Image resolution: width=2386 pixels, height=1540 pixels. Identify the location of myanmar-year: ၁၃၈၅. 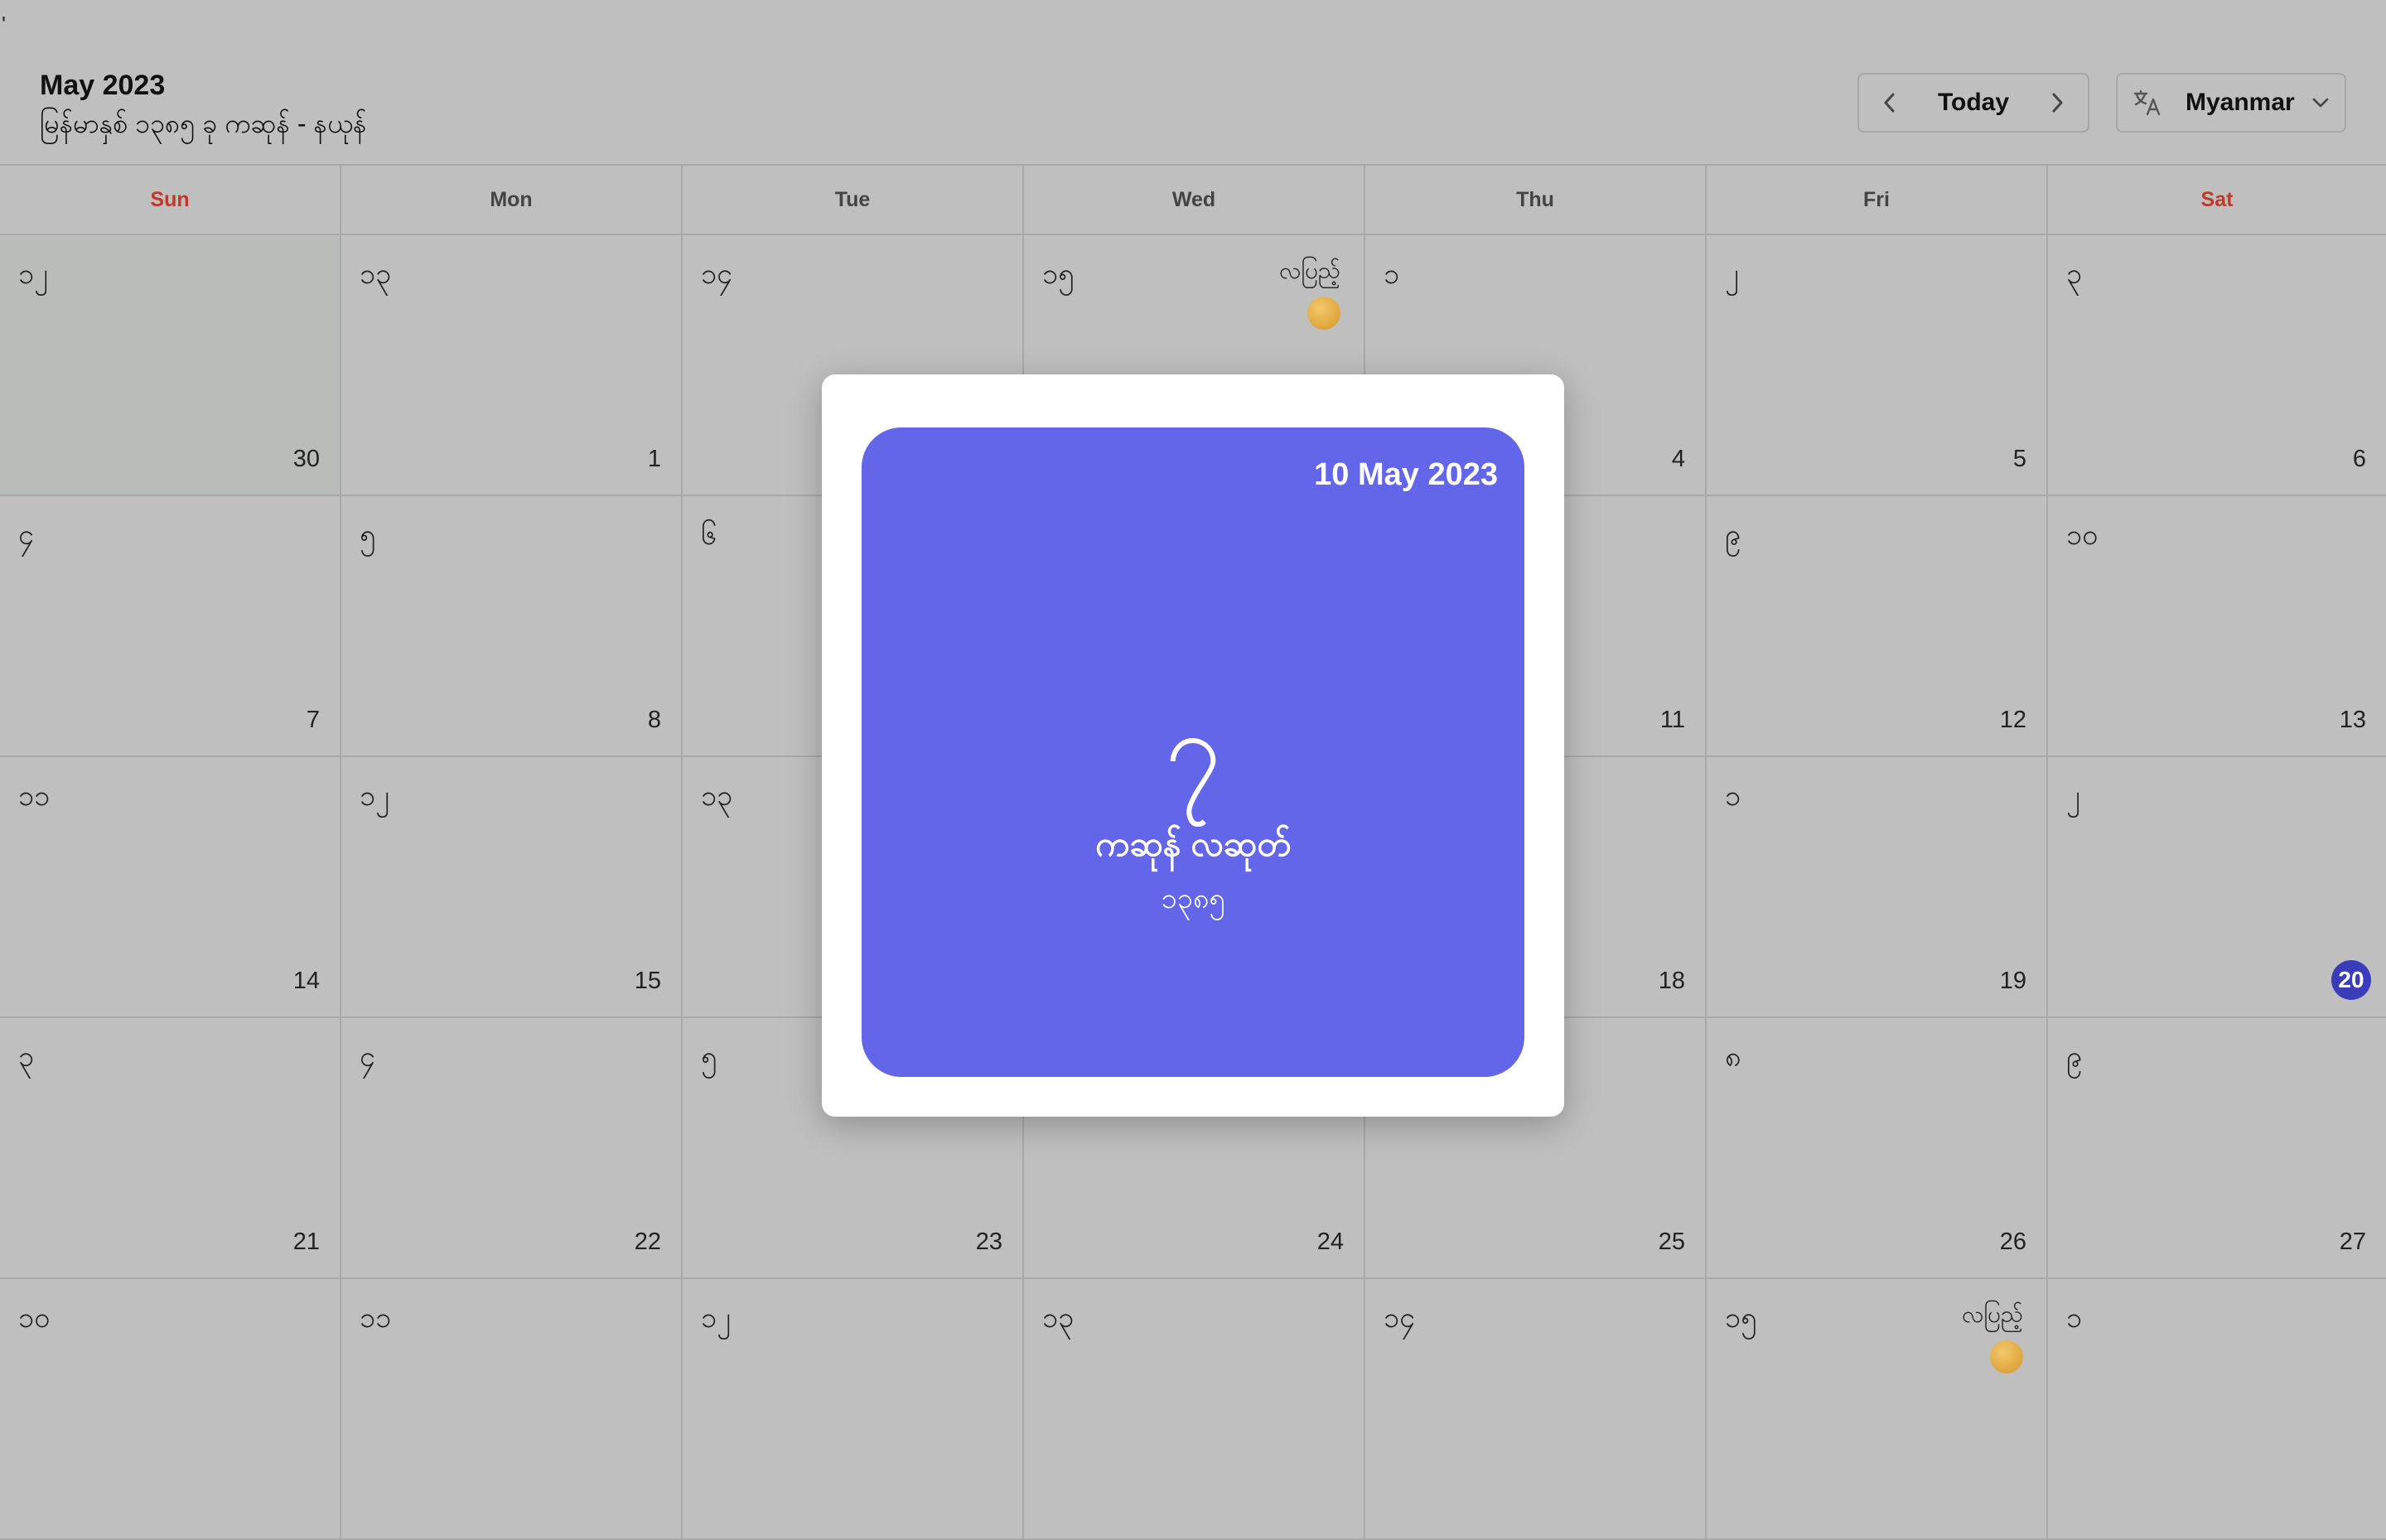
(1193, 899).